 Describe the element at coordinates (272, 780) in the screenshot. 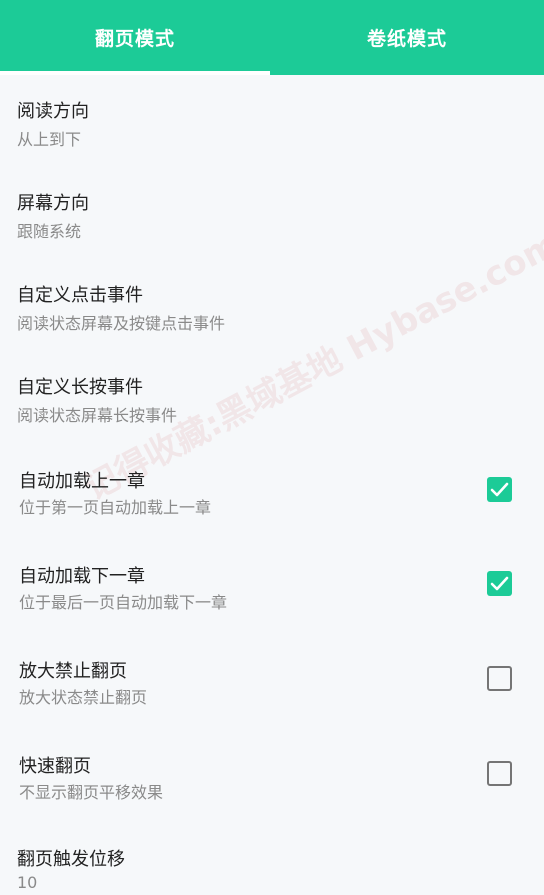

I see `setting-fast-page-turn: 快速翻页 不显示翻页平移效果` at that location.